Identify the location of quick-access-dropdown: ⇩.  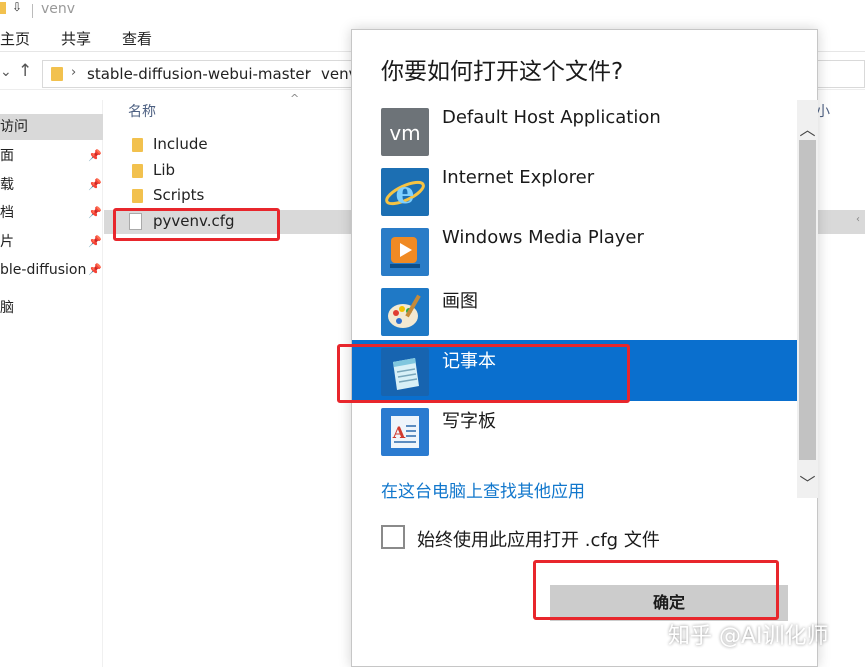
(17, 7).